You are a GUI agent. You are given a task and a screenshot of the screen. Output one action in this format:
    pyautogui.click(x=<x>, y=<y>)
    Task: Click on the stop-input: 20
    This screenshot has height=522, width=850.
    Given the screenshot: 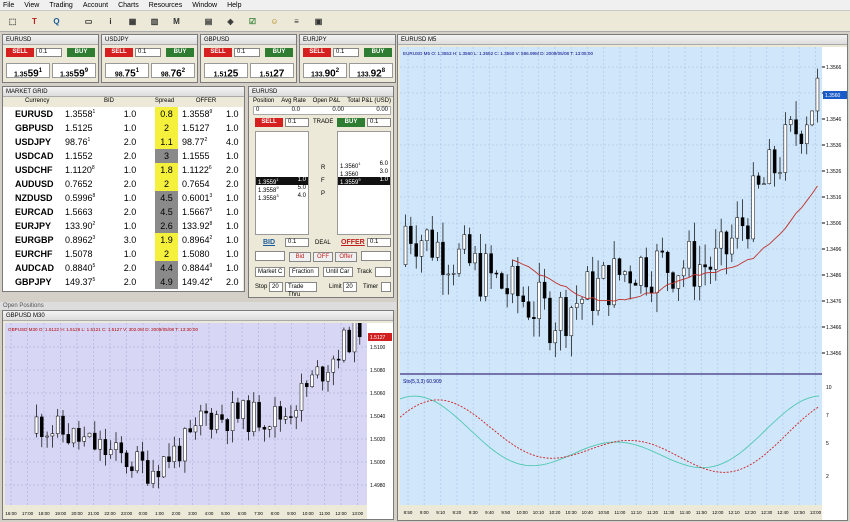 What is the action you would take?
    pyautogui.click(x=276, y=287)
    